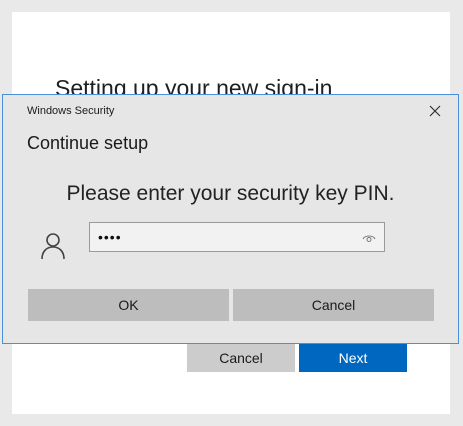  Describe the element at coordinates (241, 358) in the screenshot. I see `background-cancel-button: Cancel` at that location.